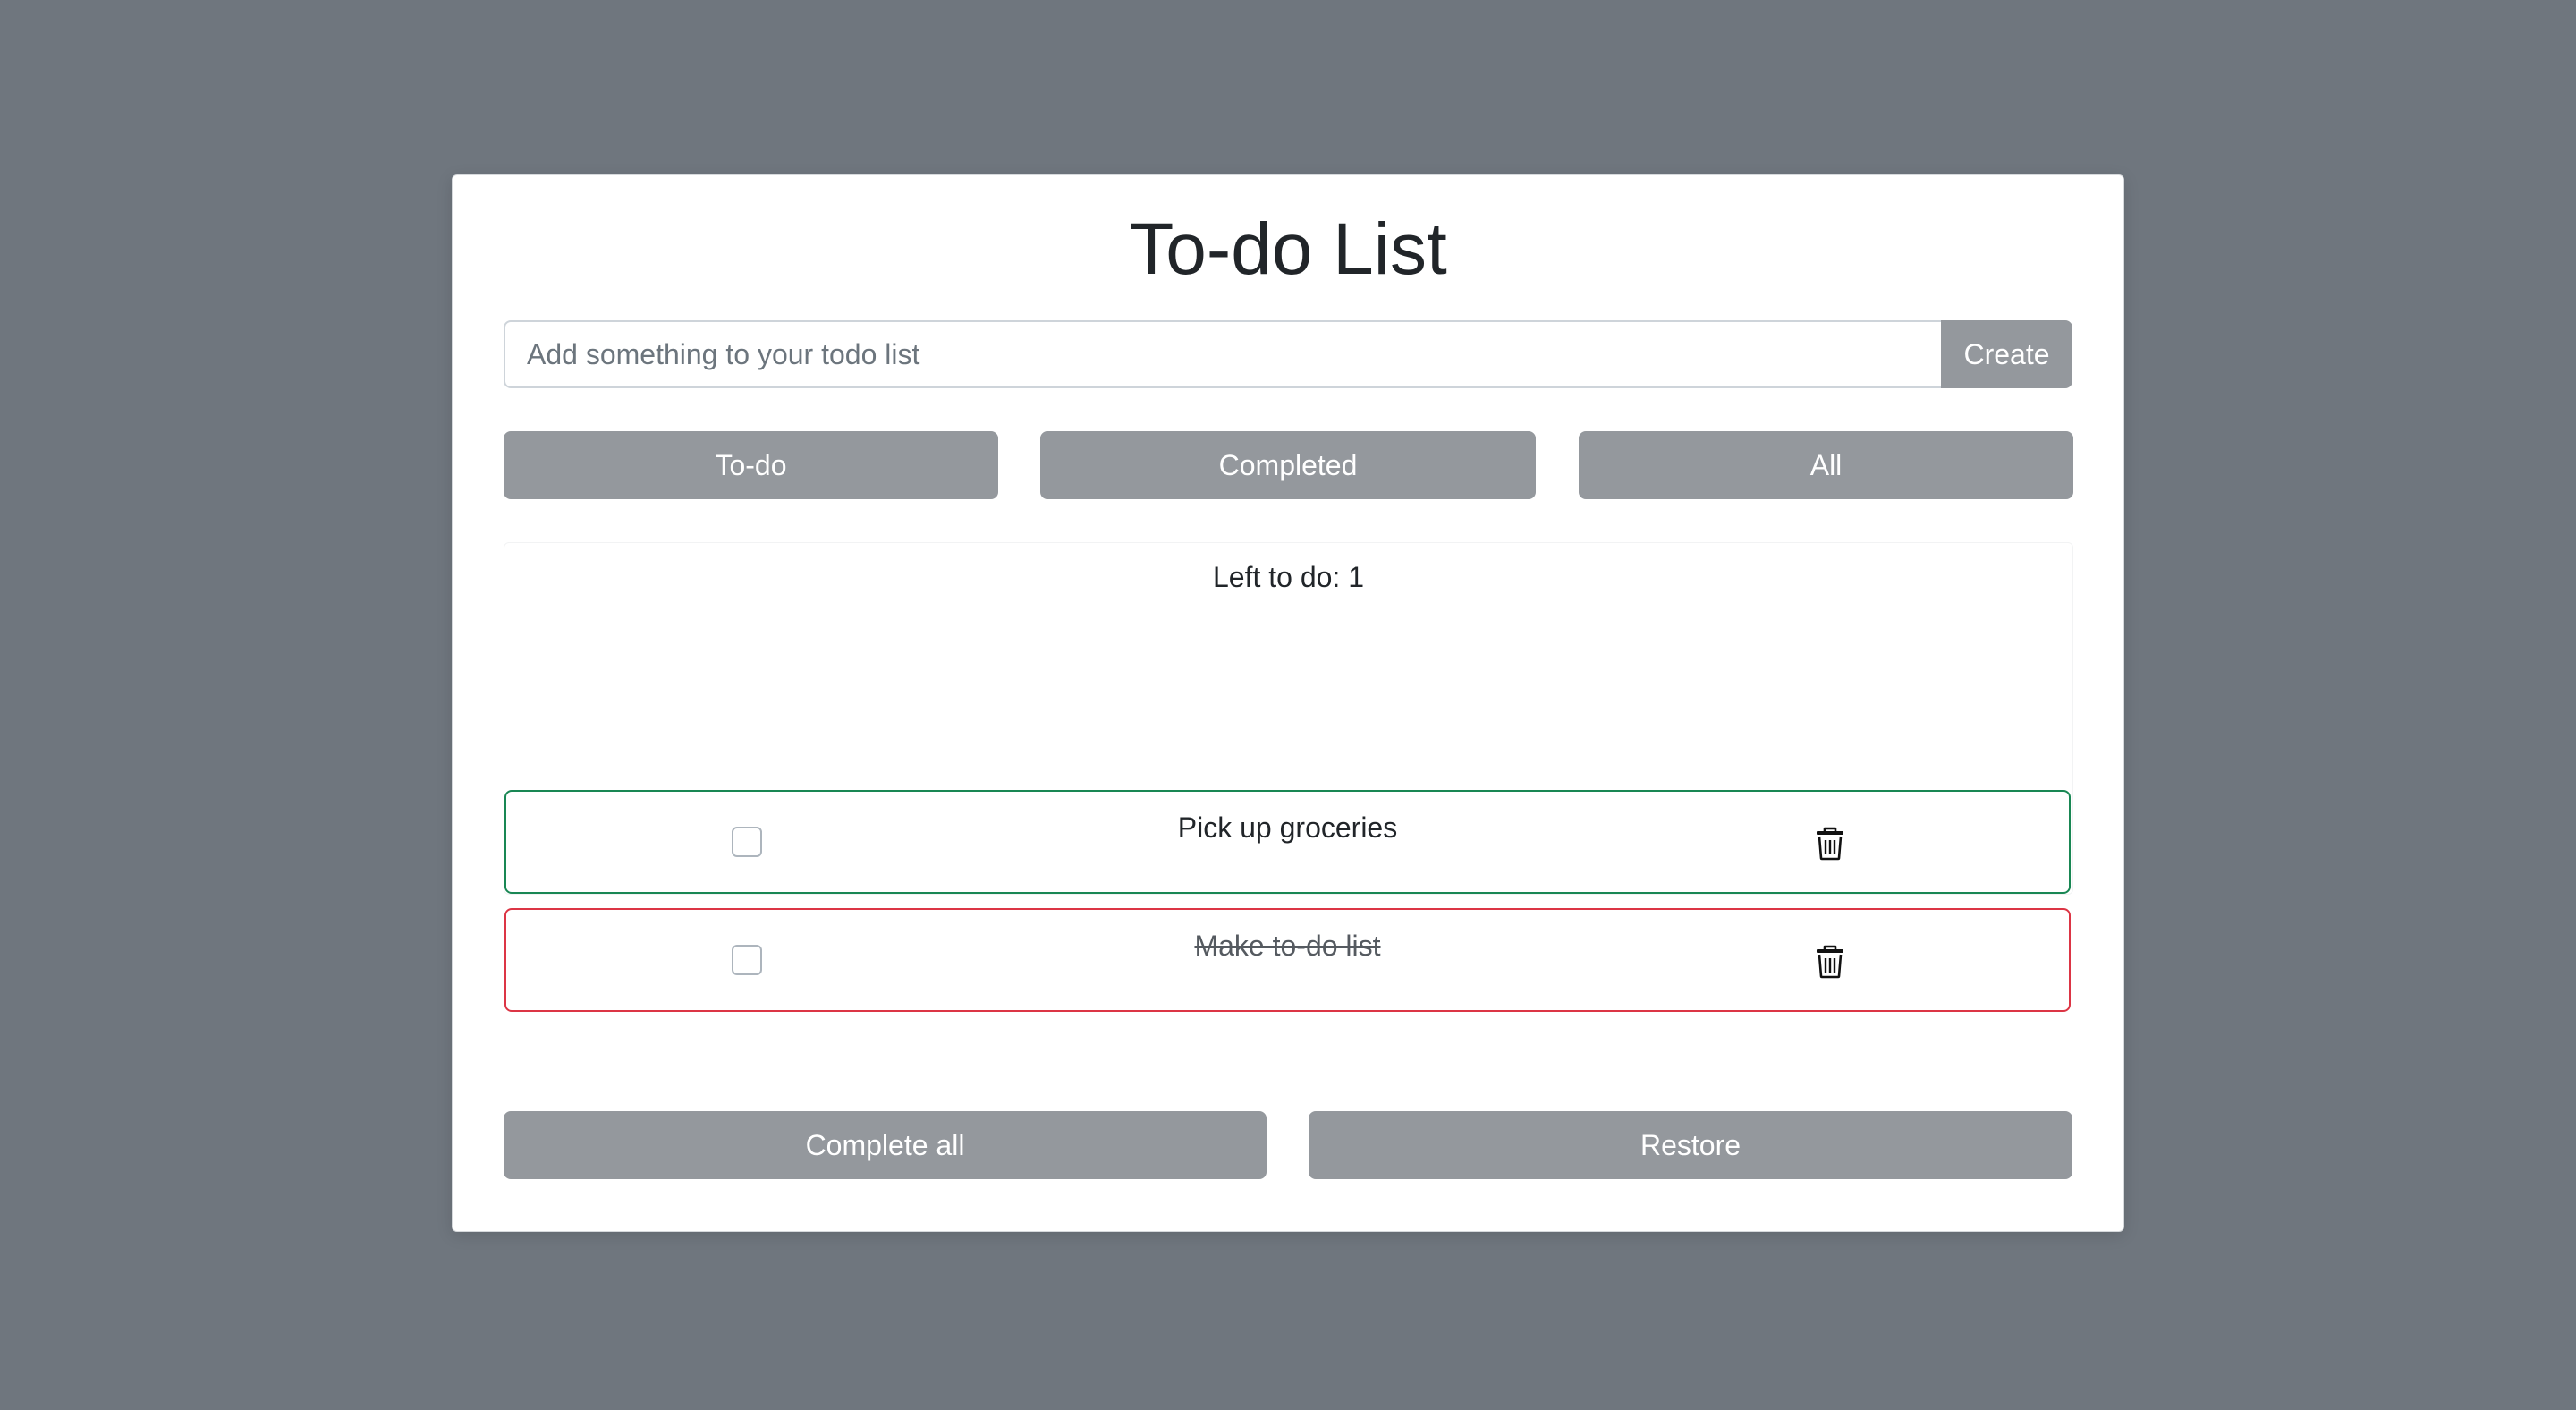 The width and height of the screenshot is (2576, 1410). I want to click on page-title: To-do List, so click(1288, 249).